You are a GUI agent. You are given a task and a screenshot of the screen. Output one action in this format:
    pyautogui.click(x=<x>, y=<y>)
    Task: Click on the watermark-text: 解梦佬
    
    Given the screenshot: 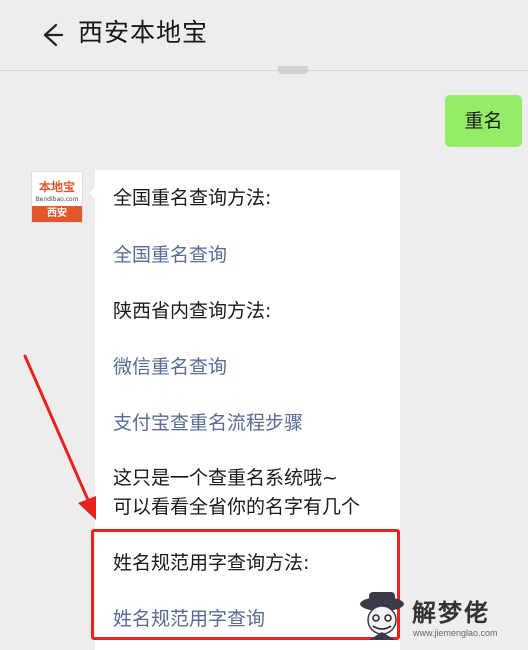 What is the action you would take?
    pyautogui.click(x=451, y=613)
    